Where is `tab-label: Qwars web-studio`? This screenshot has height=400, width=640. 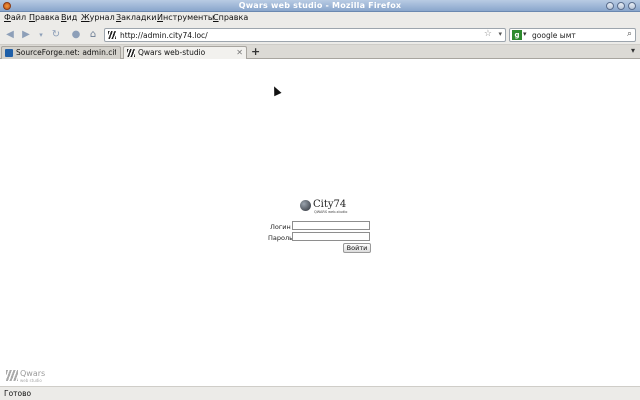 tab-label: Qwars web-studio is located at coordinates (172, 52).